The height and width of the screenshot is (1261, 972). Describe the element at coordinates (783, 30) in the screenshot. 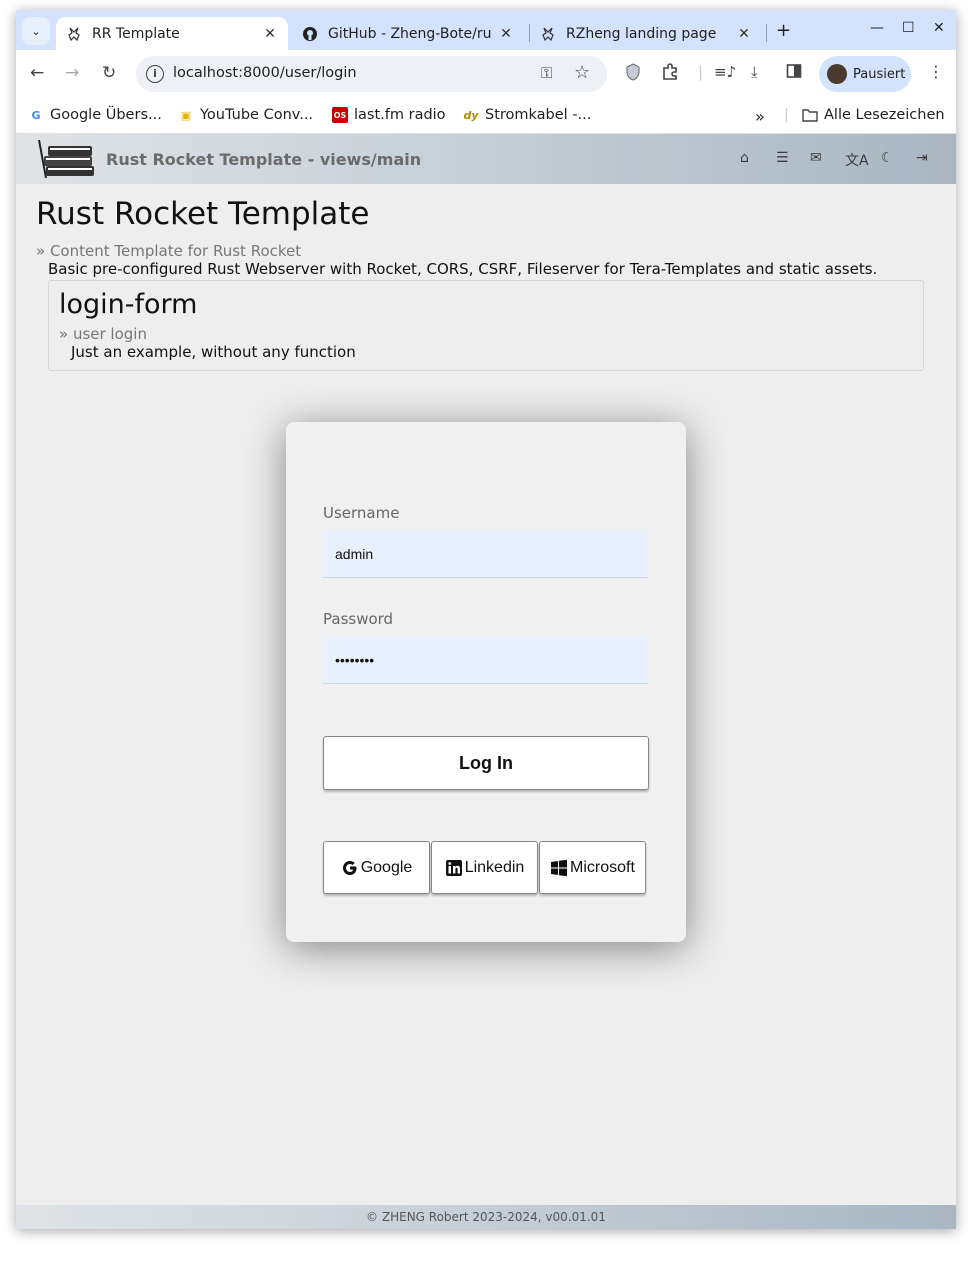

I see `new-tab-icon: +` at that location.